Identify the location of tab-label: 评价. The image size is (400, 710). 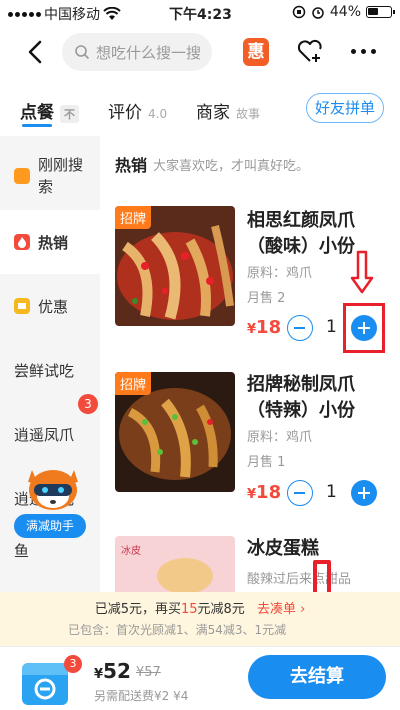
(125, 113).